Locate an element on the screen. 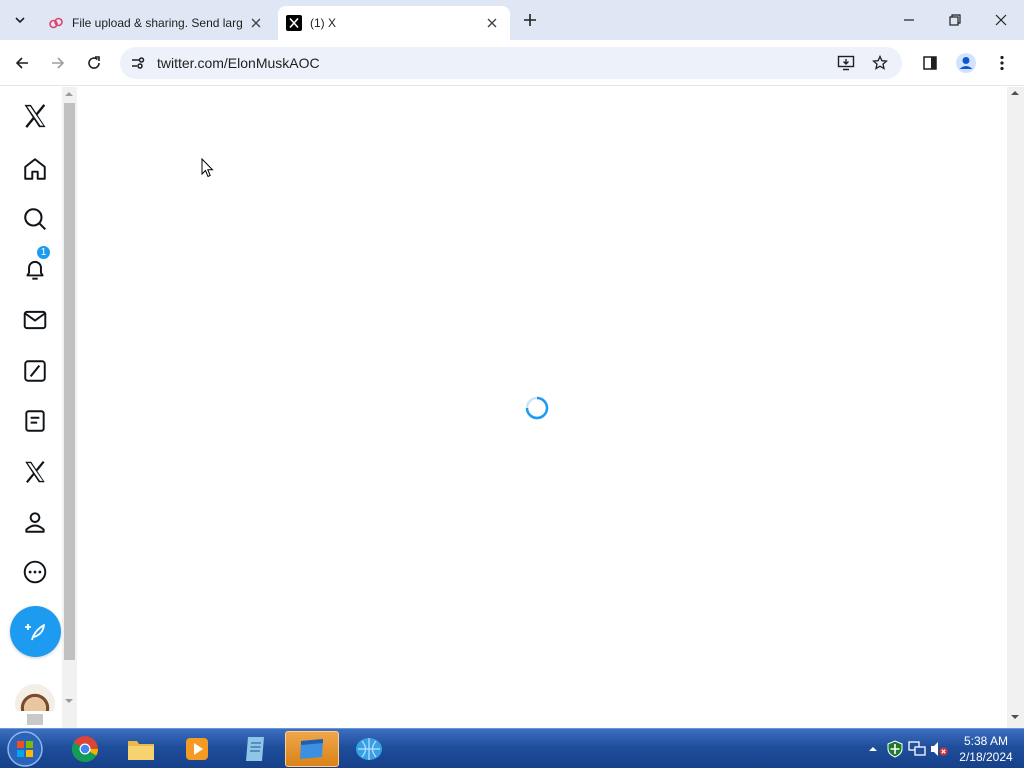  kebab-menu-icon is located at coordinates (1002, 63).